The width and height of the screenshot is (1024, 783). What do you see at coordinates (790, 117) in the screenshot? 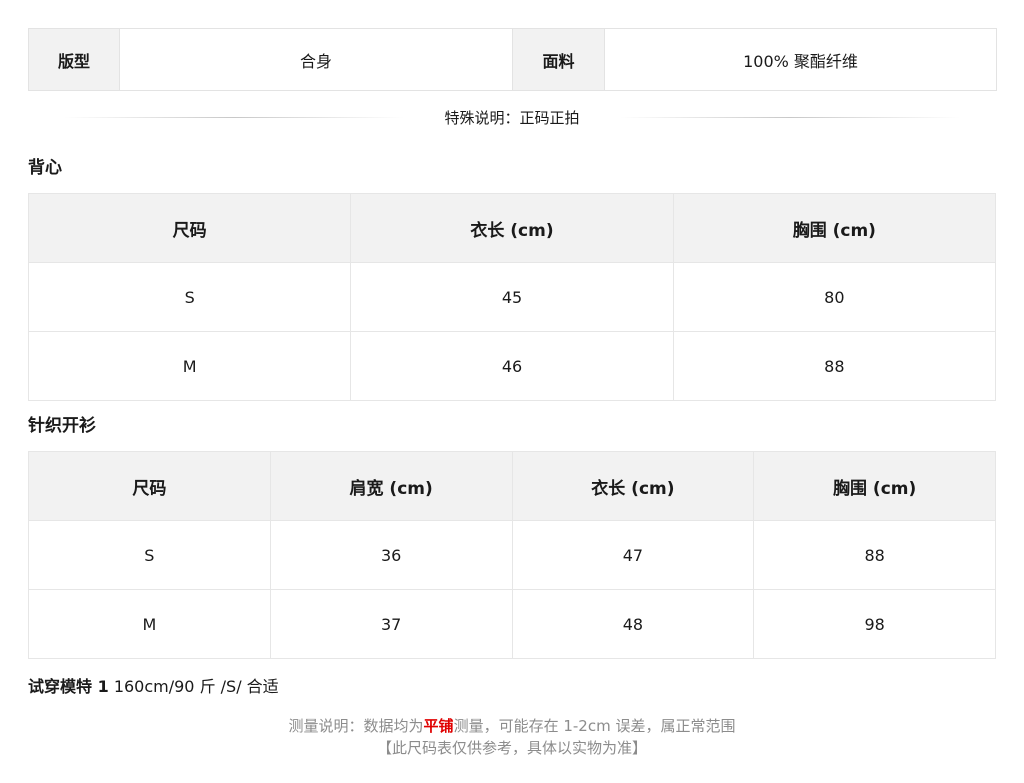
I see `divider-right` at bounding box center [790, 117].